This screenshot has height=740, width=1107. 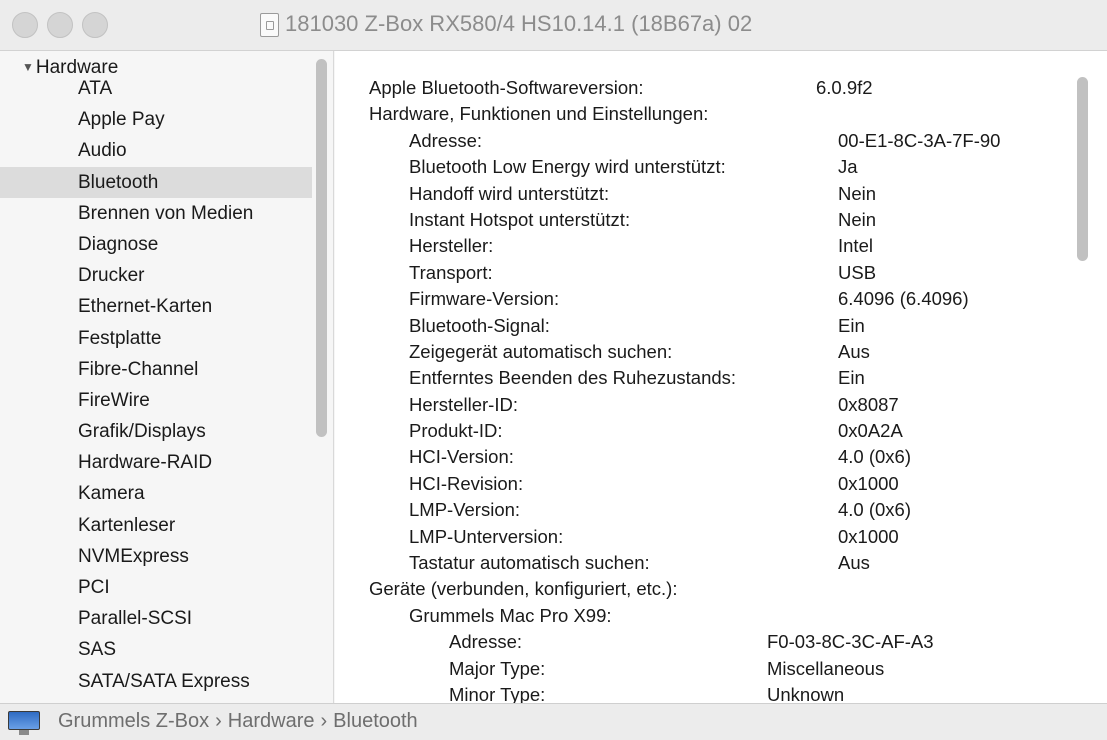 I want to click on breadcrumb-item: Grummels Z-Box, so click(x=133, y=721).